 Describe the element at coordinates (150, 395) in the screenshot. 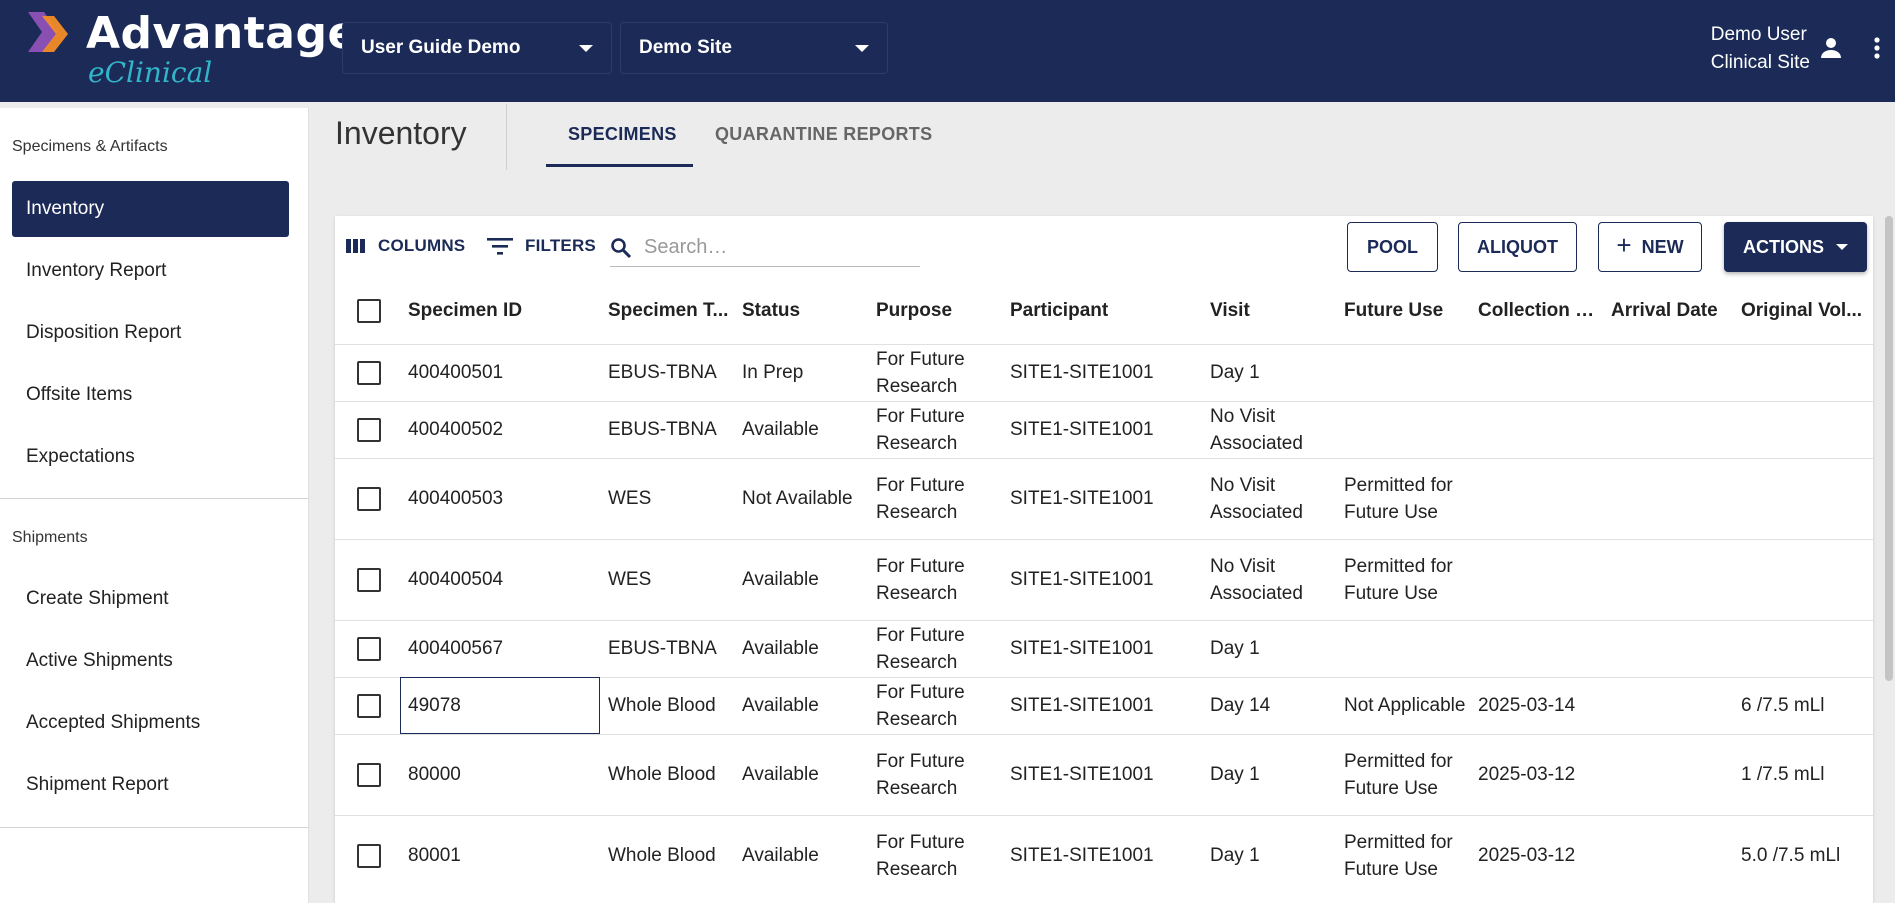

I see `sidebar-item-offsite-items: Offsite Items` at that location.